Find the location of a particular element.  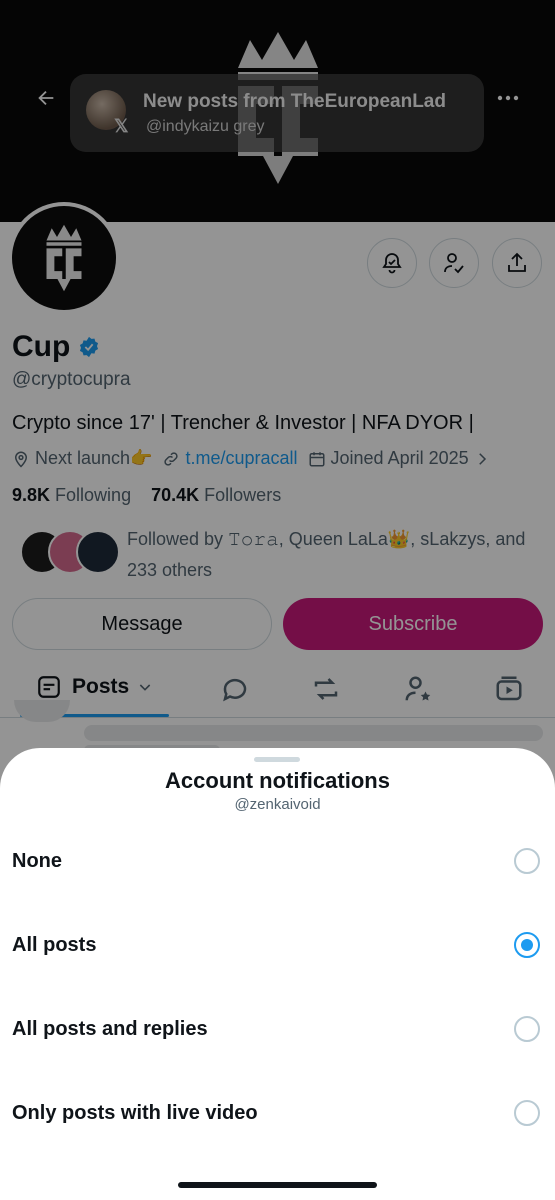

option-none: None is located at coordinates (277, 862).